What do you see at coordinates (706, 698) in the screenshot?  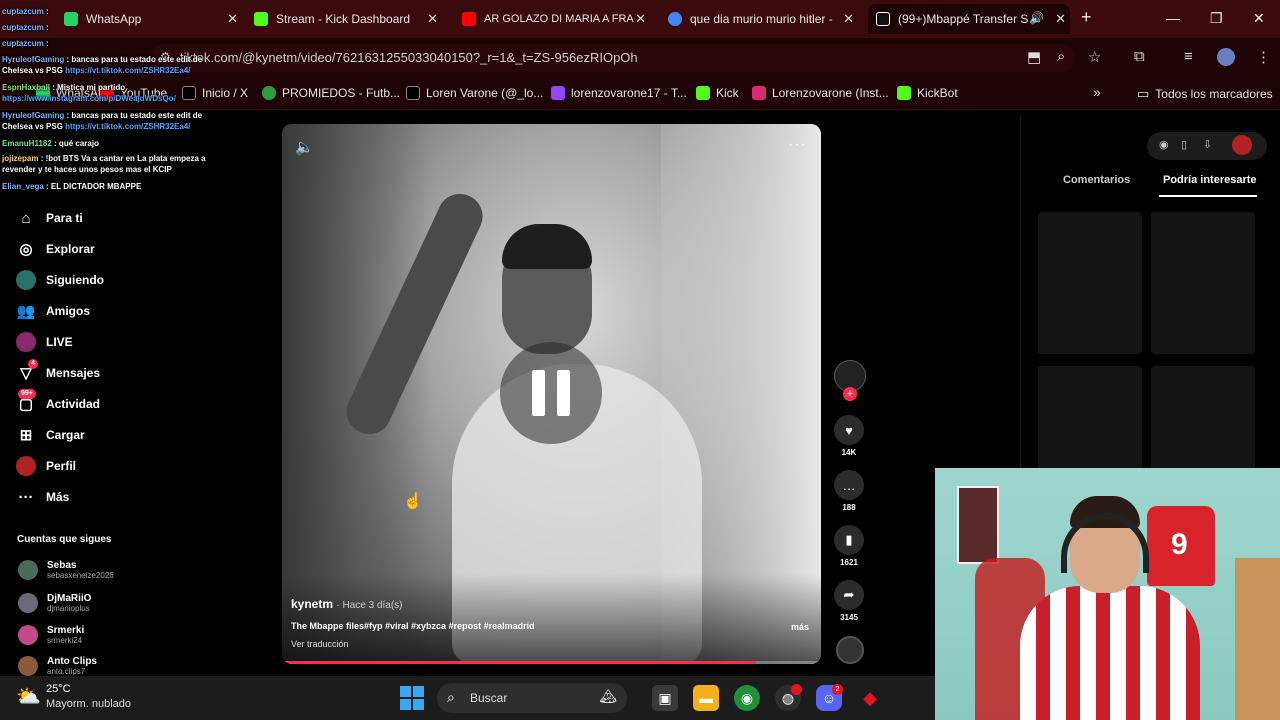 I see `file-explorer-icon: ▬` at bounding box center [706, 698].